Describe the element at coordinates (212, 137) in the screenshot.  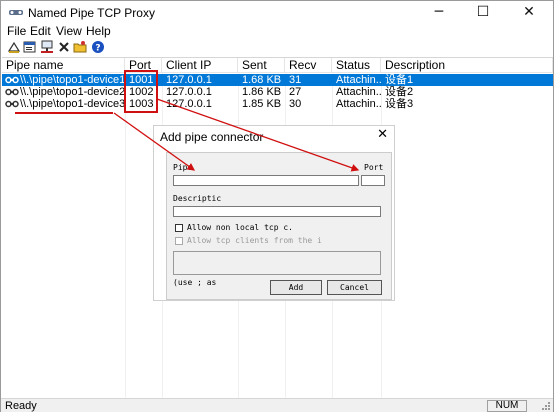
I see `dialog-title: Add pipe connector` at that location.